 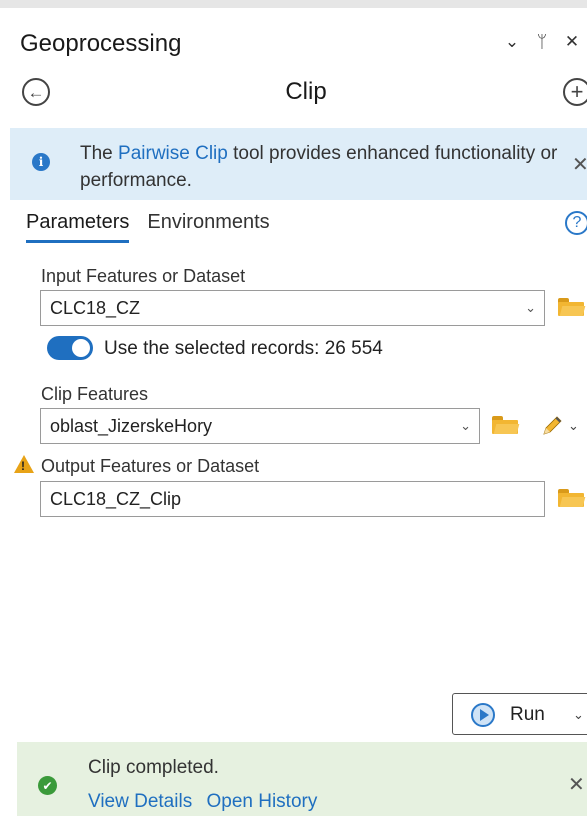 What do you see at coordinates (116, 499) in the screenshot?
I see `output-features-value: CLC18_CZ_Clip` at bounding box center [116, 499].